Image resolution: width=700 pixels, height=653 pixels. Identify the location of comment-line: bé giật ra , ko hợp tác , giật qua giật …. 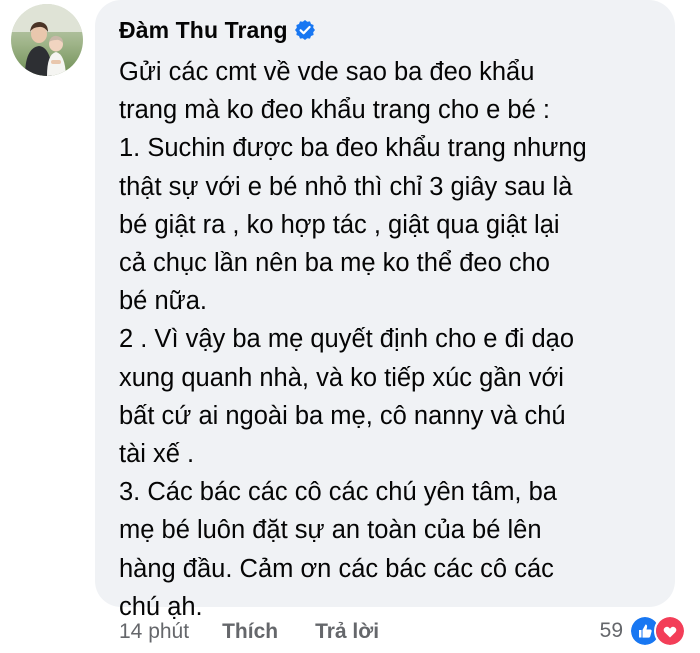
(339, 224).